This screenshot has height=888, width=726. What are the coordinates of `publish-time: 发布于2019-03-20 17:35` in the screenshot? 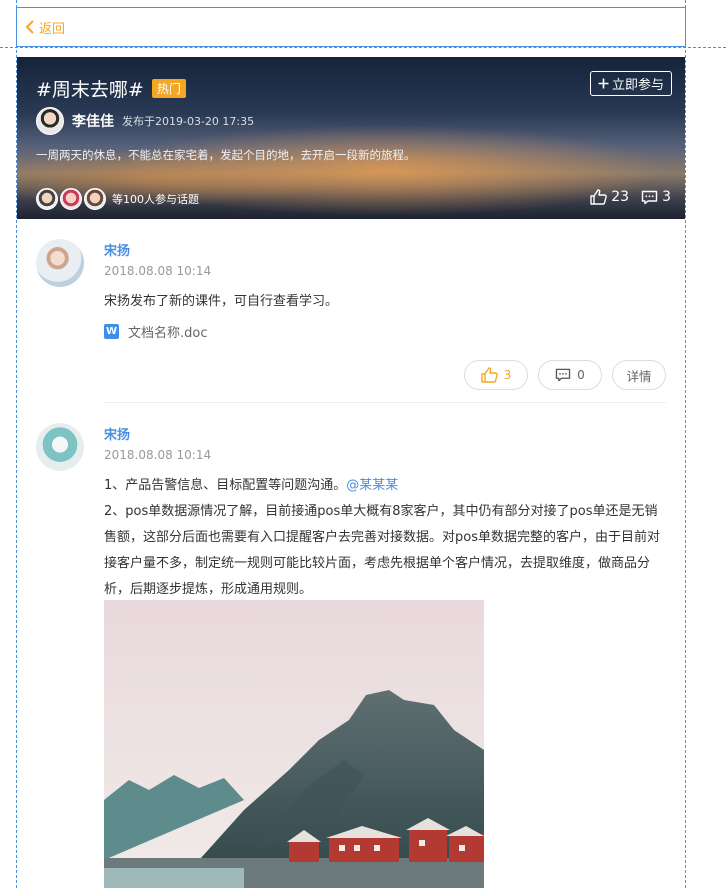 It's located at (188, 121).